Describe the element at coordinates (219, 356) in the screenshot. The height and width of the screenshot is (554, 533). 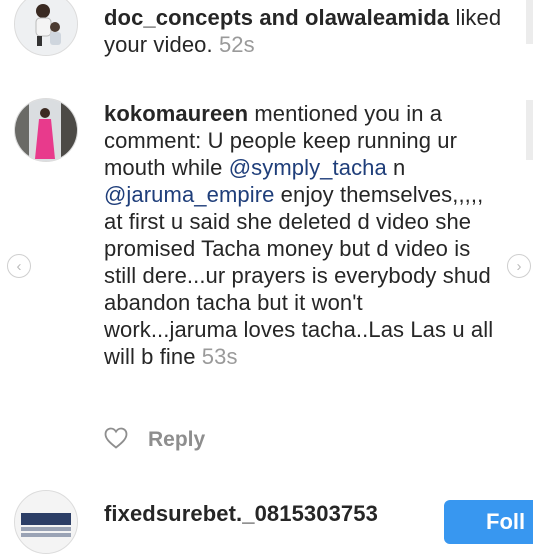
I see `timestamp: 53s` at that location.